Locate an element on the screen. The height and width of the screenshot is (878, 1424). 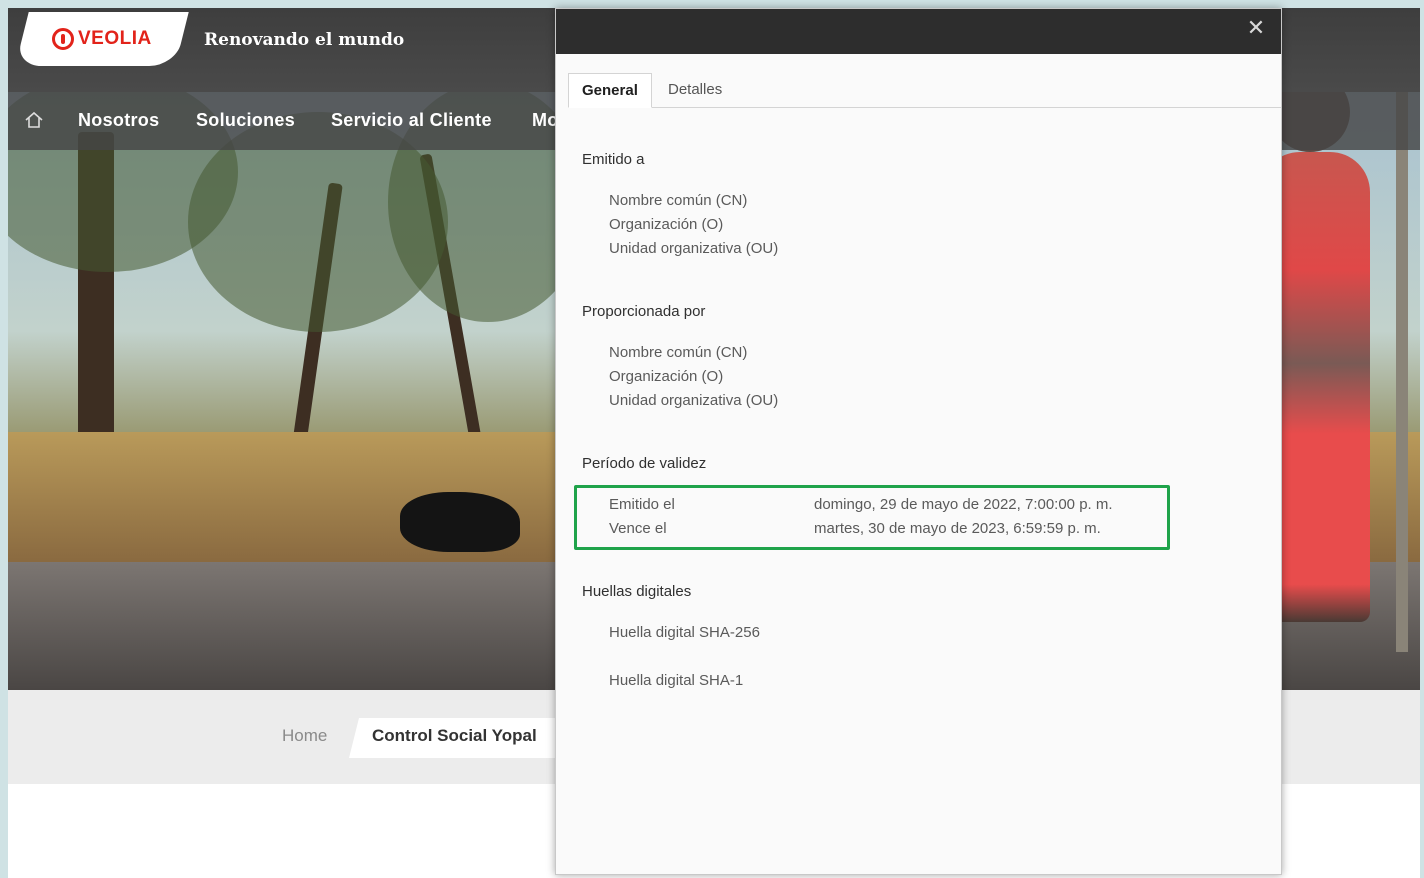
validity-highlight-box is located at coordinates (872, 517).